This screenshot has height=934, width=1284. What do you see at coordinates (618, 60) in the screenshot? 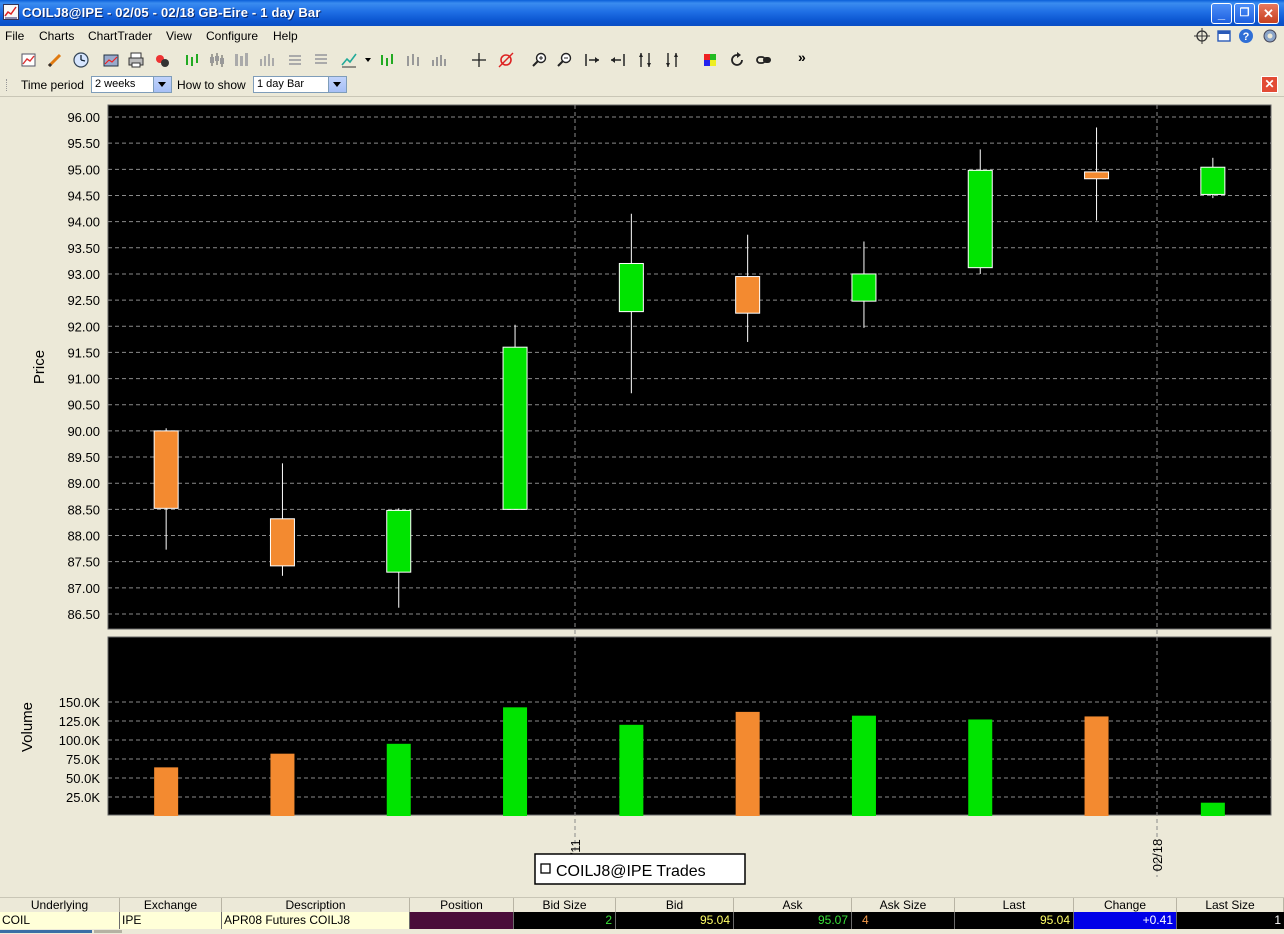
I see `scroll-right-icon` at bounding box center [618, 60].